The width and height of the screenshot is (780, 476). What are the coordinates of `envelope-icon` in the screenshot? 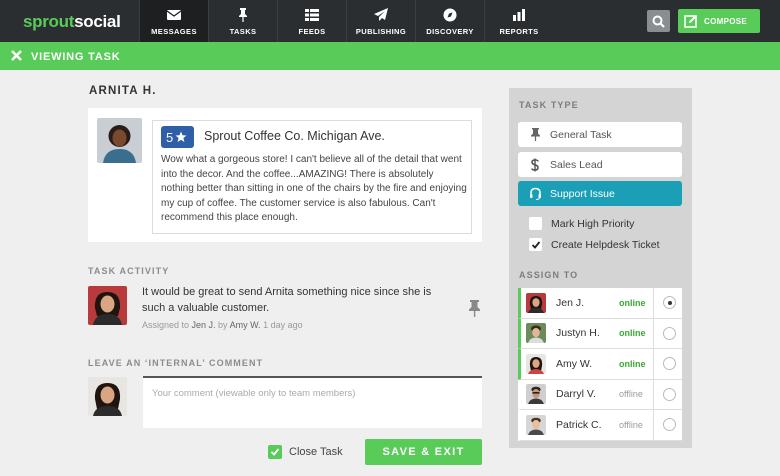 It's located at (174, 15).